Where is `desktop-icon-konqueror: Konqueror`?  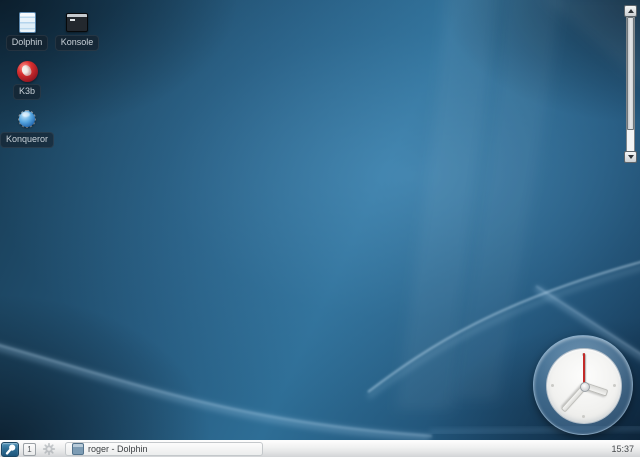 desktop-icon-konqueror: Konqueror is located at coordinates (27, 128).